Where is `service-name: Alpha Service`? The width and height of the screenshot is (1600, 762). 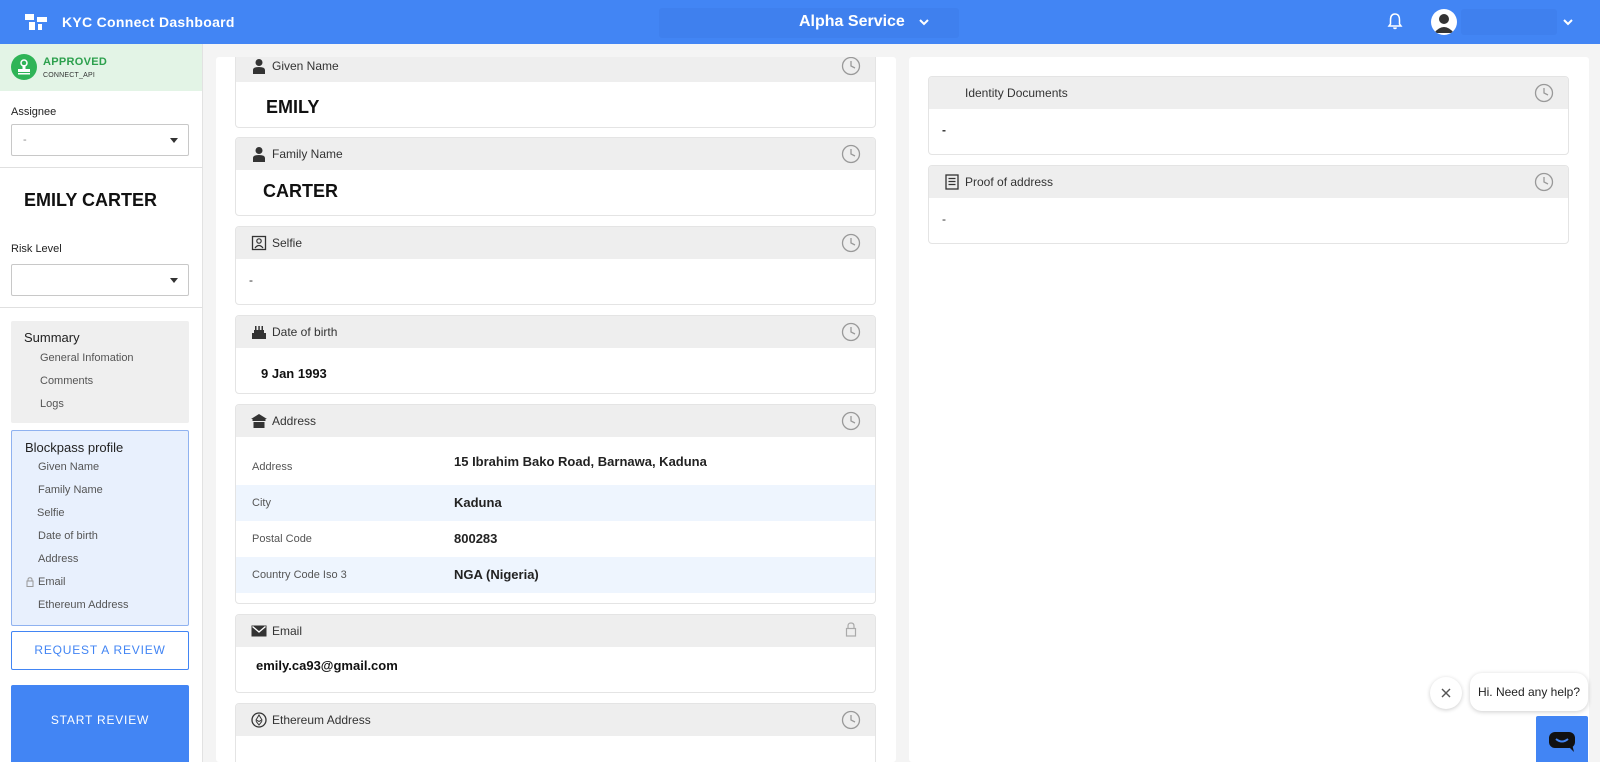
service-name: Alpha Service is located at coordinates (852, 22).